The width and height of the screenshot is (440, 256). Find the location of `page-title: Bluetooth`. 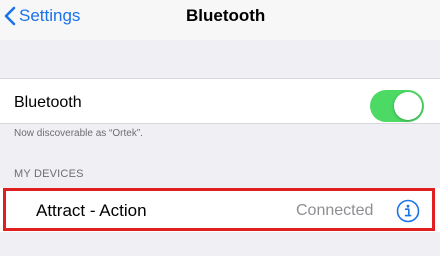

page-title: Bluetooth is located at coordinates (226, 15).